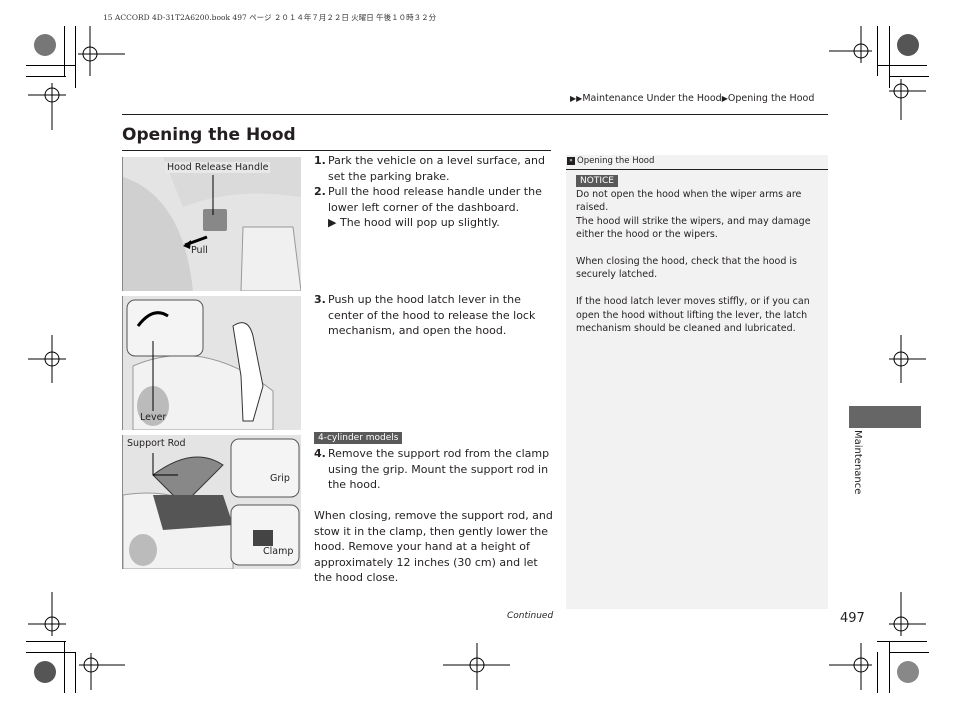 The width and height of the screenshot is (954, 718). I want to click on section-tab, so click(885, 417).